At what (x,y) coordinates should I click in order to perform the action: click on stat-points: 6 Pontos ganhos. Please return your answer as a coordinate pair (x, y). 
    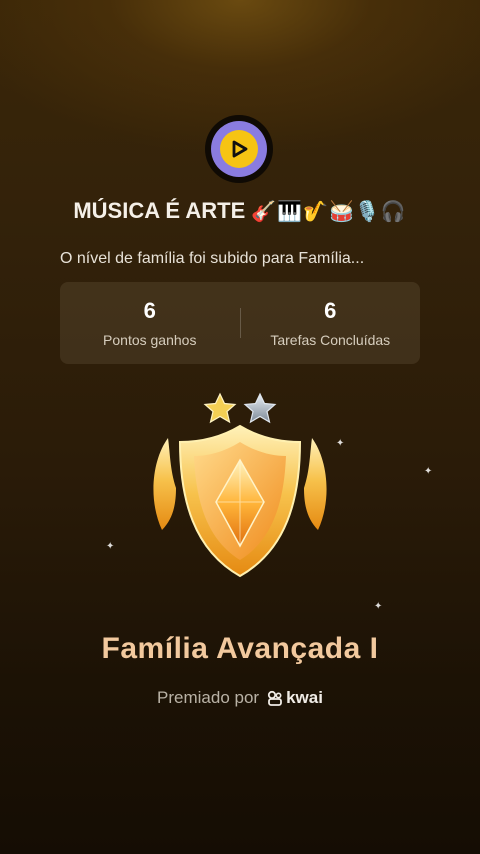
    Looking at the image, I should click on (150, 323).